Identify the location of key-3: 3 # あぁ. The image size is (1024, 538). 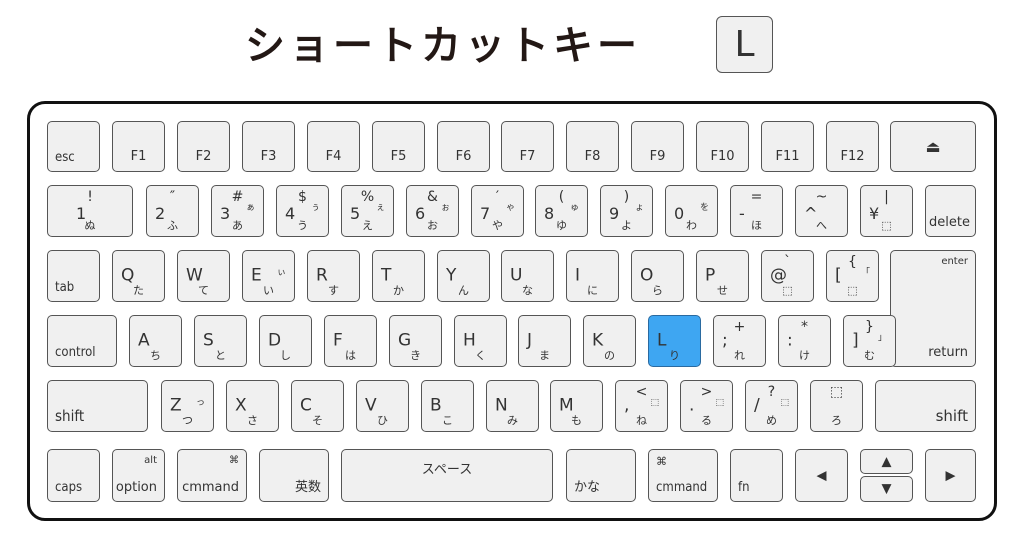
(237, 211).